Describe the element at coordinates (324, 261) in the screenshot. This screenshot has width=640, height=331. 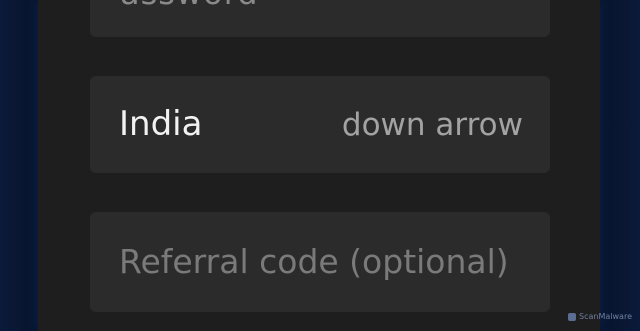
I see `referral-code-input` at that location.